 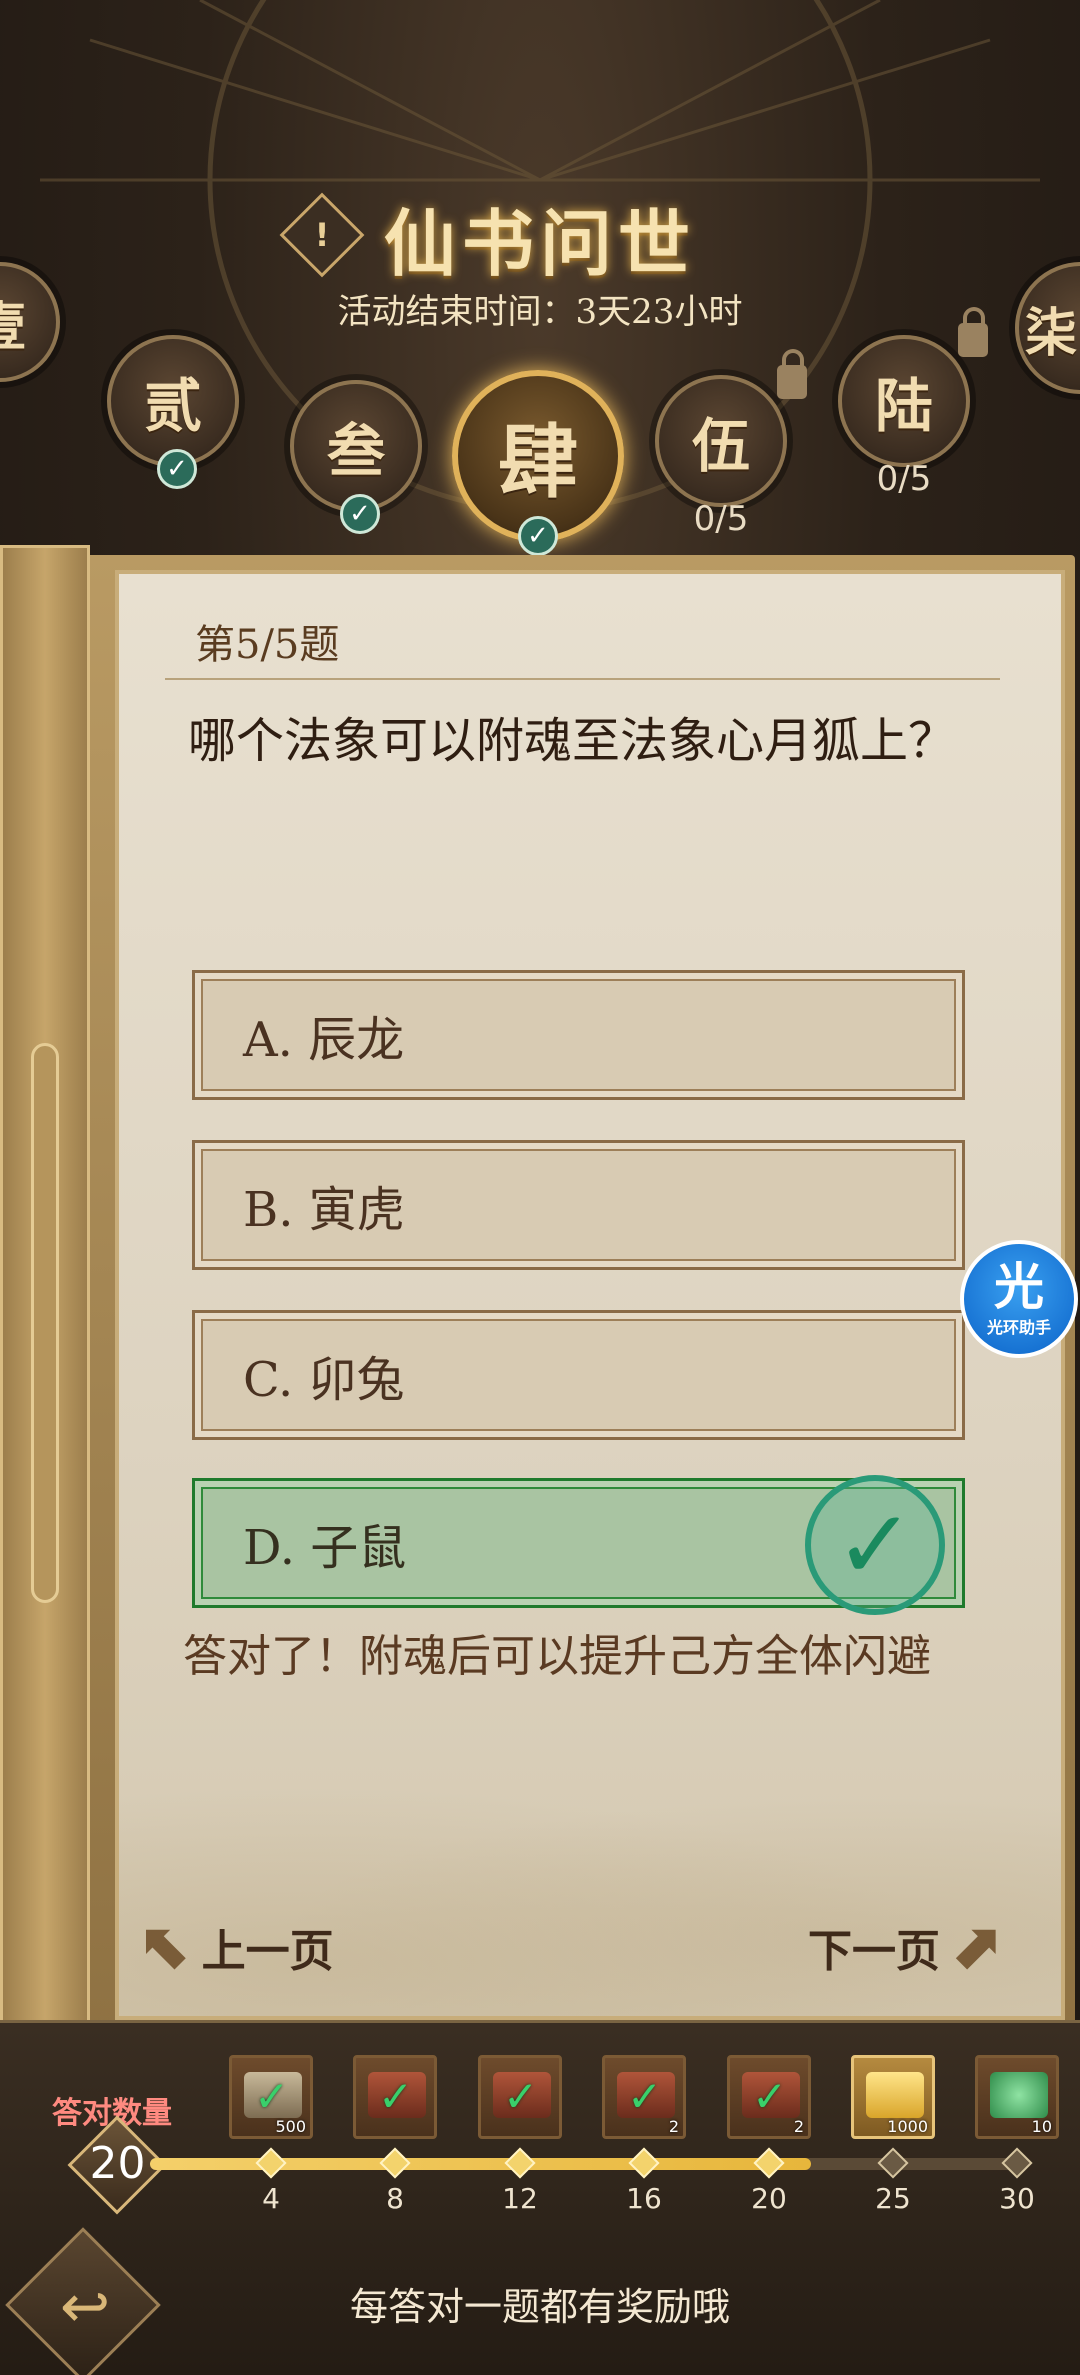 I want to click on option-c: C. 卯兔, so click(x=578, y=1375).